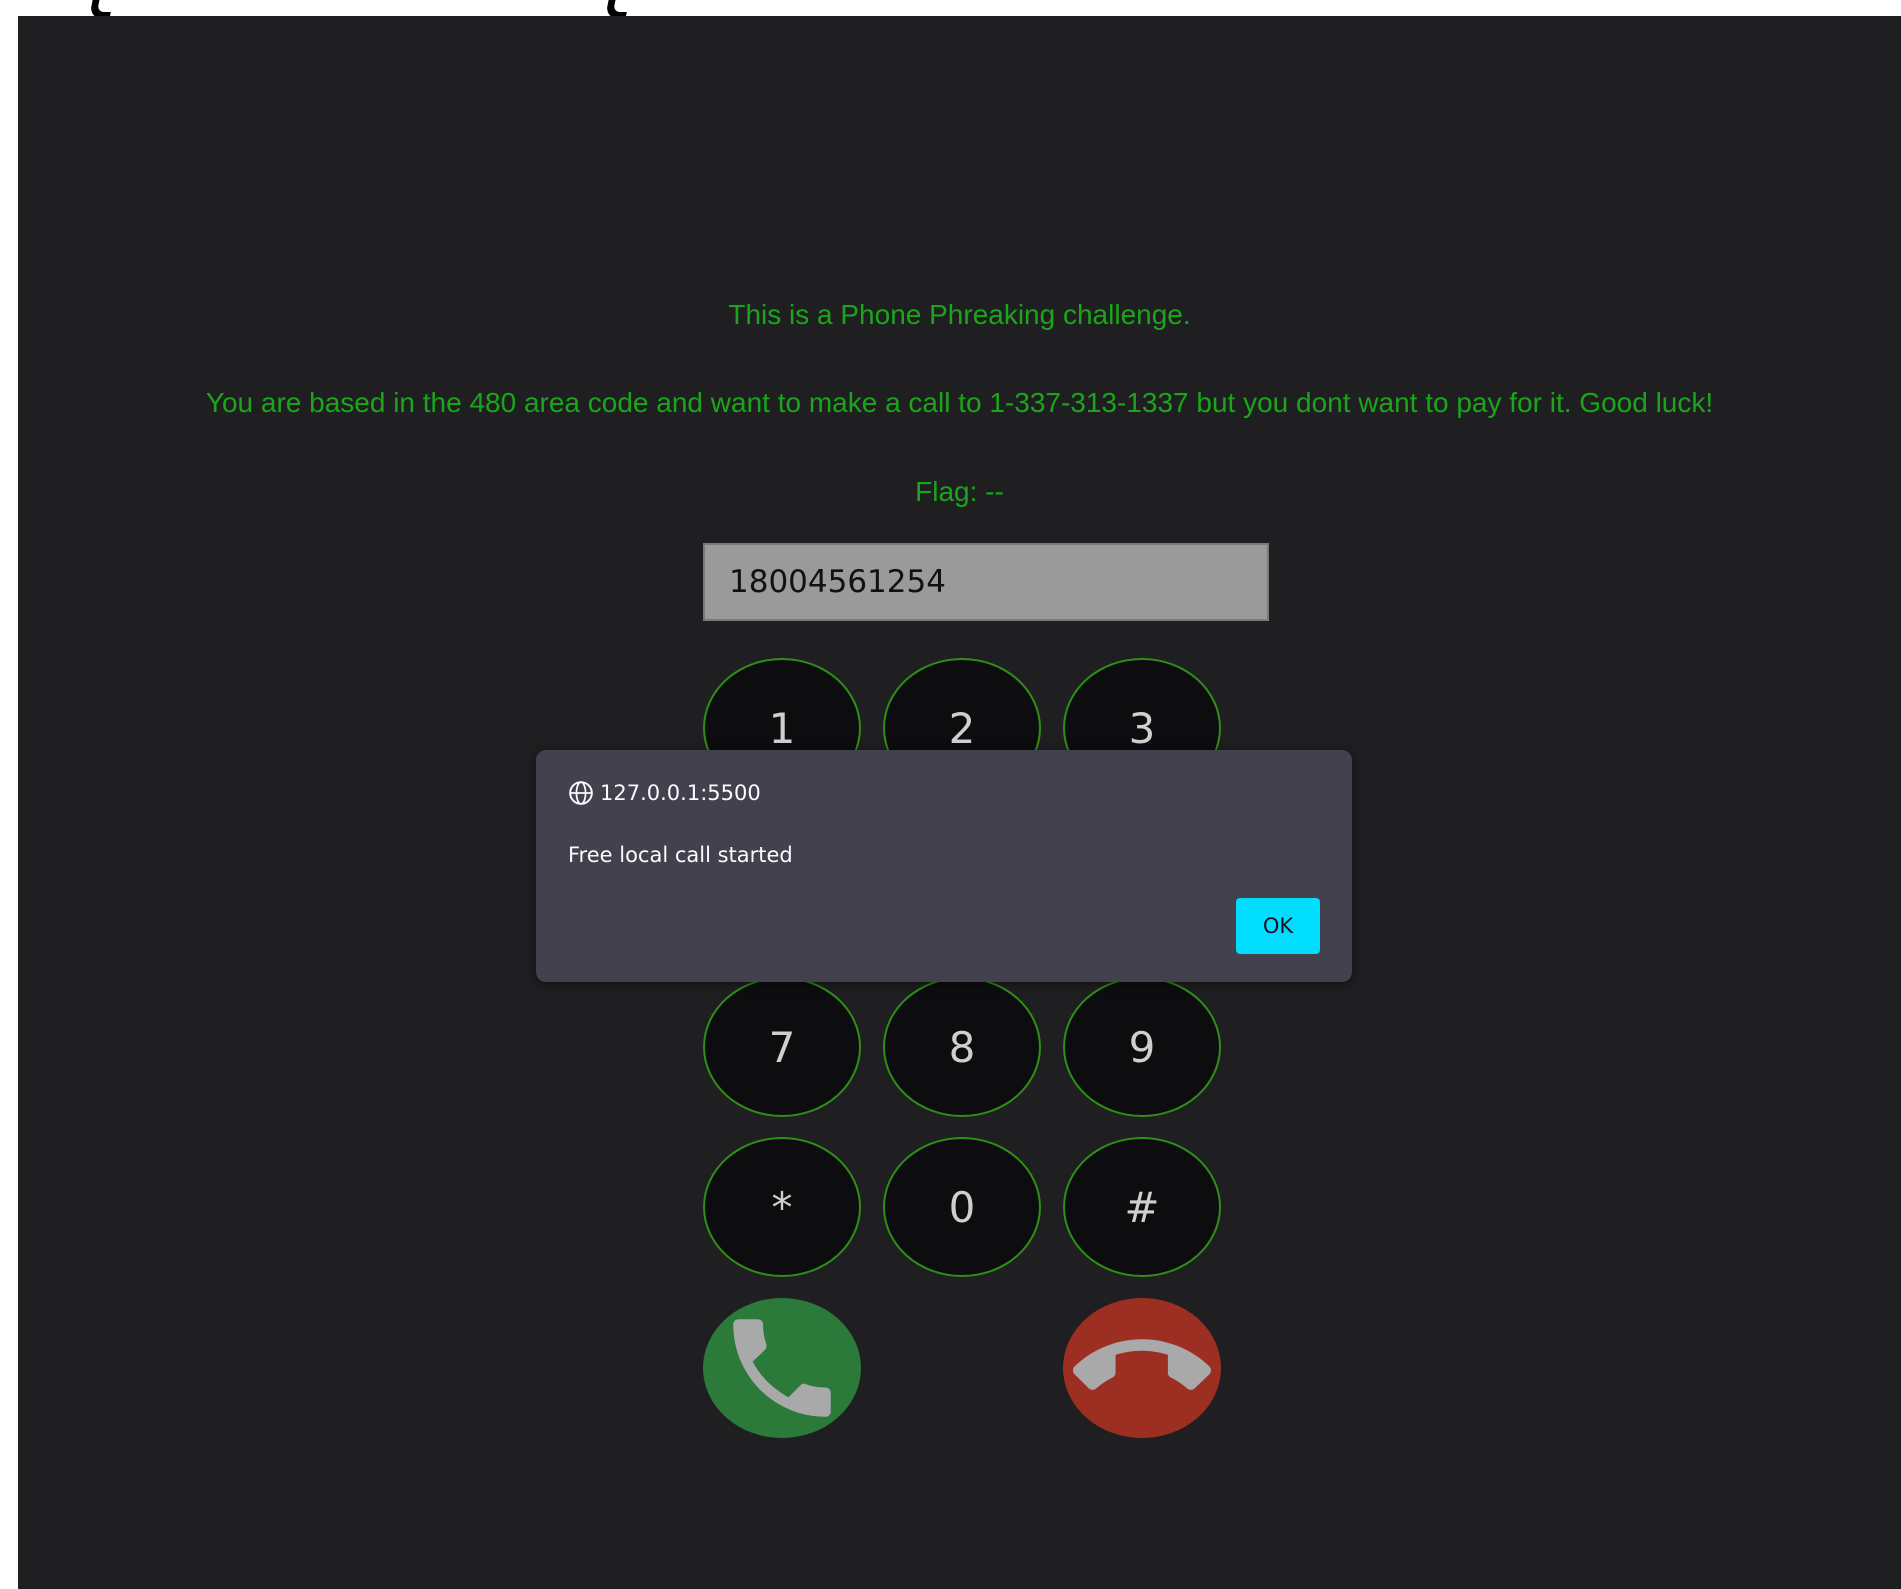 Image resolution: width=1901 pixels, height=1589 pixels. I want to click on hangup-button, so click(1142, 1368).